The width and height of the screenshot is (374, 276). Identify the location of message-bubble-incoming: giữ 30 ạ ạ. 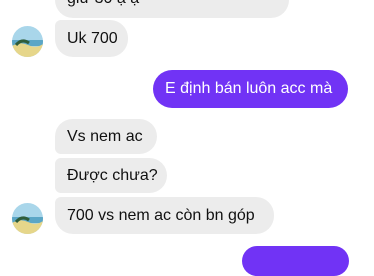
(172, 9).